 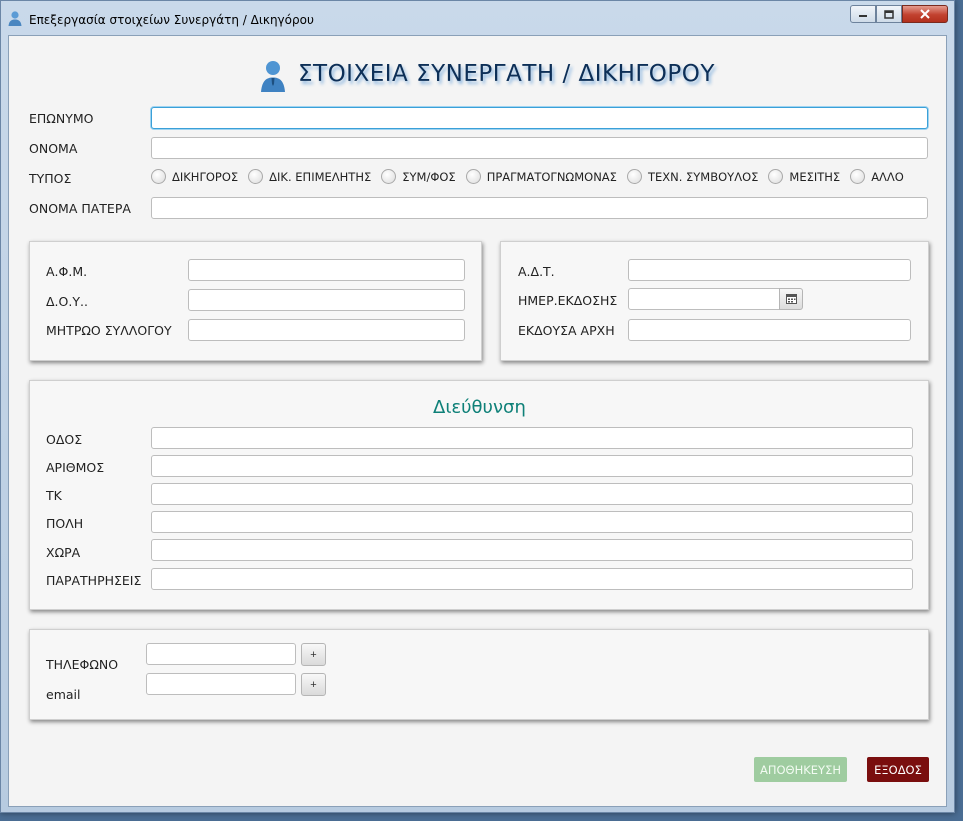 I want to click on afm-input, so click(x=326, y=270).